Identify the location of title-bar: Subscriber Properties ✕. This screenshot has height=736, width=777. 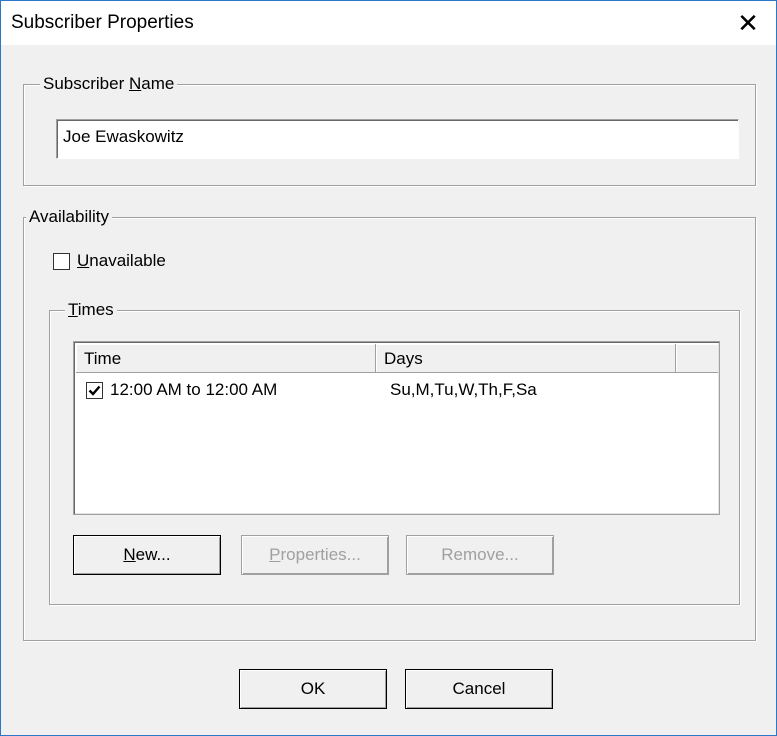
(388, 23).